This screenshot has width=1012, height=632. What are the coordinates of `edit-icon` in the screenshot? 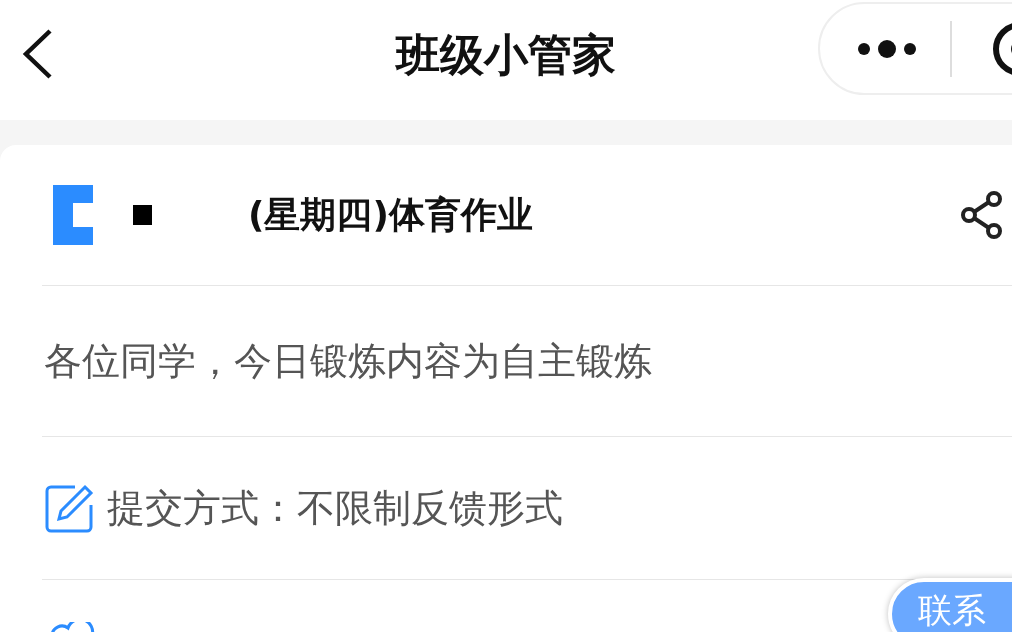 It's located at (70, 508).